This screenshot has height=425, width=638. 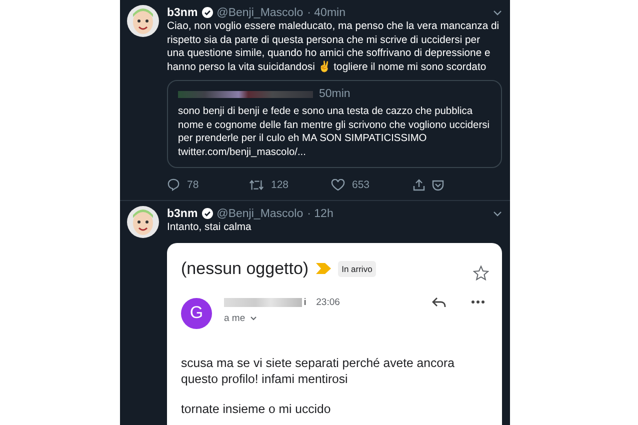 I want to click on like-count: 653, so click(x=361, y=184).